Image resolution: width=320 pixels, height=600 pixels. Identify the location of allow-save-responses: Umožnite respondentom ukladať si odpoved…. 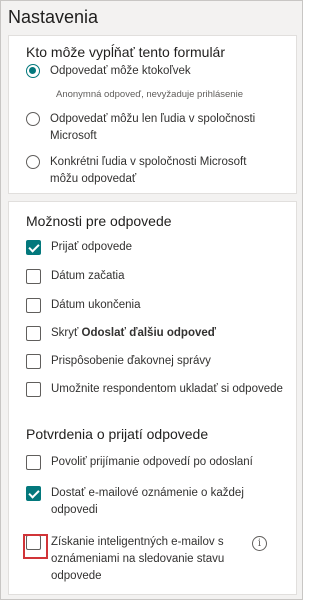
(154, 389).